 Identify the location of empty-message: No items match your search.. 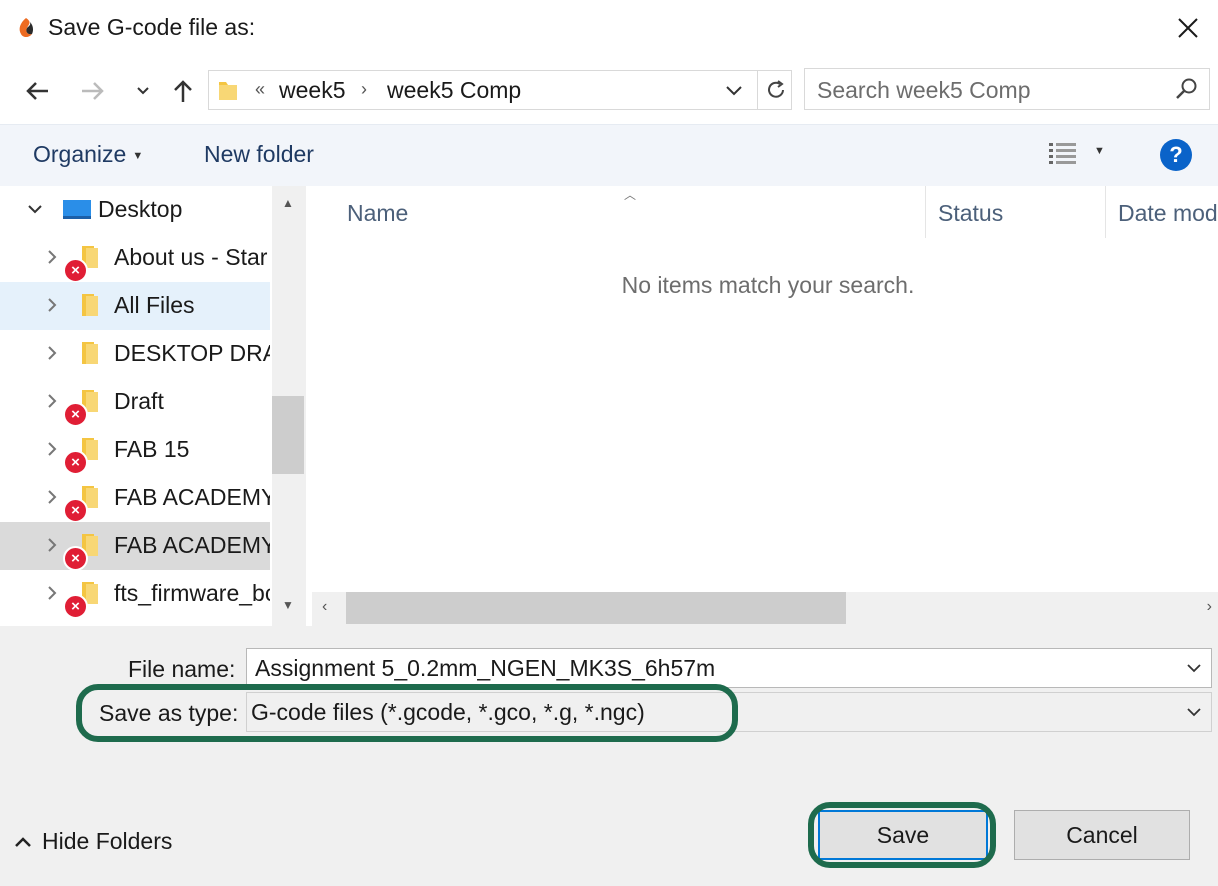
(768, 285).